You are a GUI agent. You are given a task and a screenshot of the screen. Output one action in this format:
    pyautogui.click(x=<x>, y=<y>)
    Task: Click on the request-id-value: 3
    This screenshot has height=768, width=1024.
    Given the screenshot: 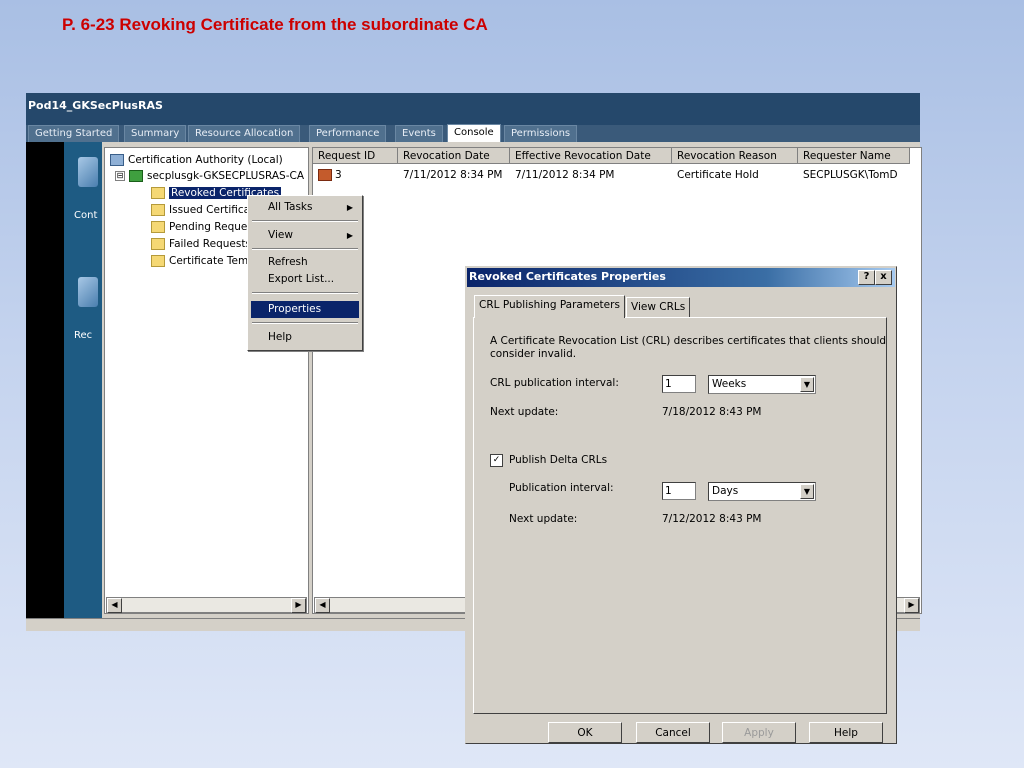 What is the action you would take?
    pyautogui.click(x=338, y=175)
    